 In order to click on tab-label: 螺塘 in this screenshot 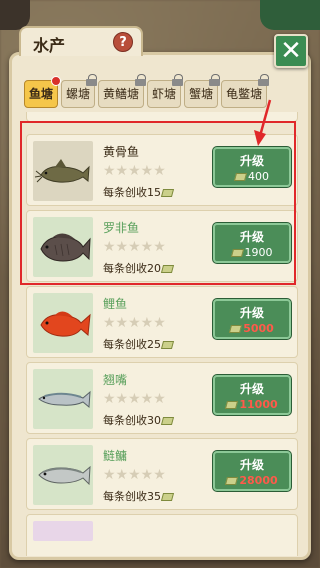, I will do `click(78, 94)`.